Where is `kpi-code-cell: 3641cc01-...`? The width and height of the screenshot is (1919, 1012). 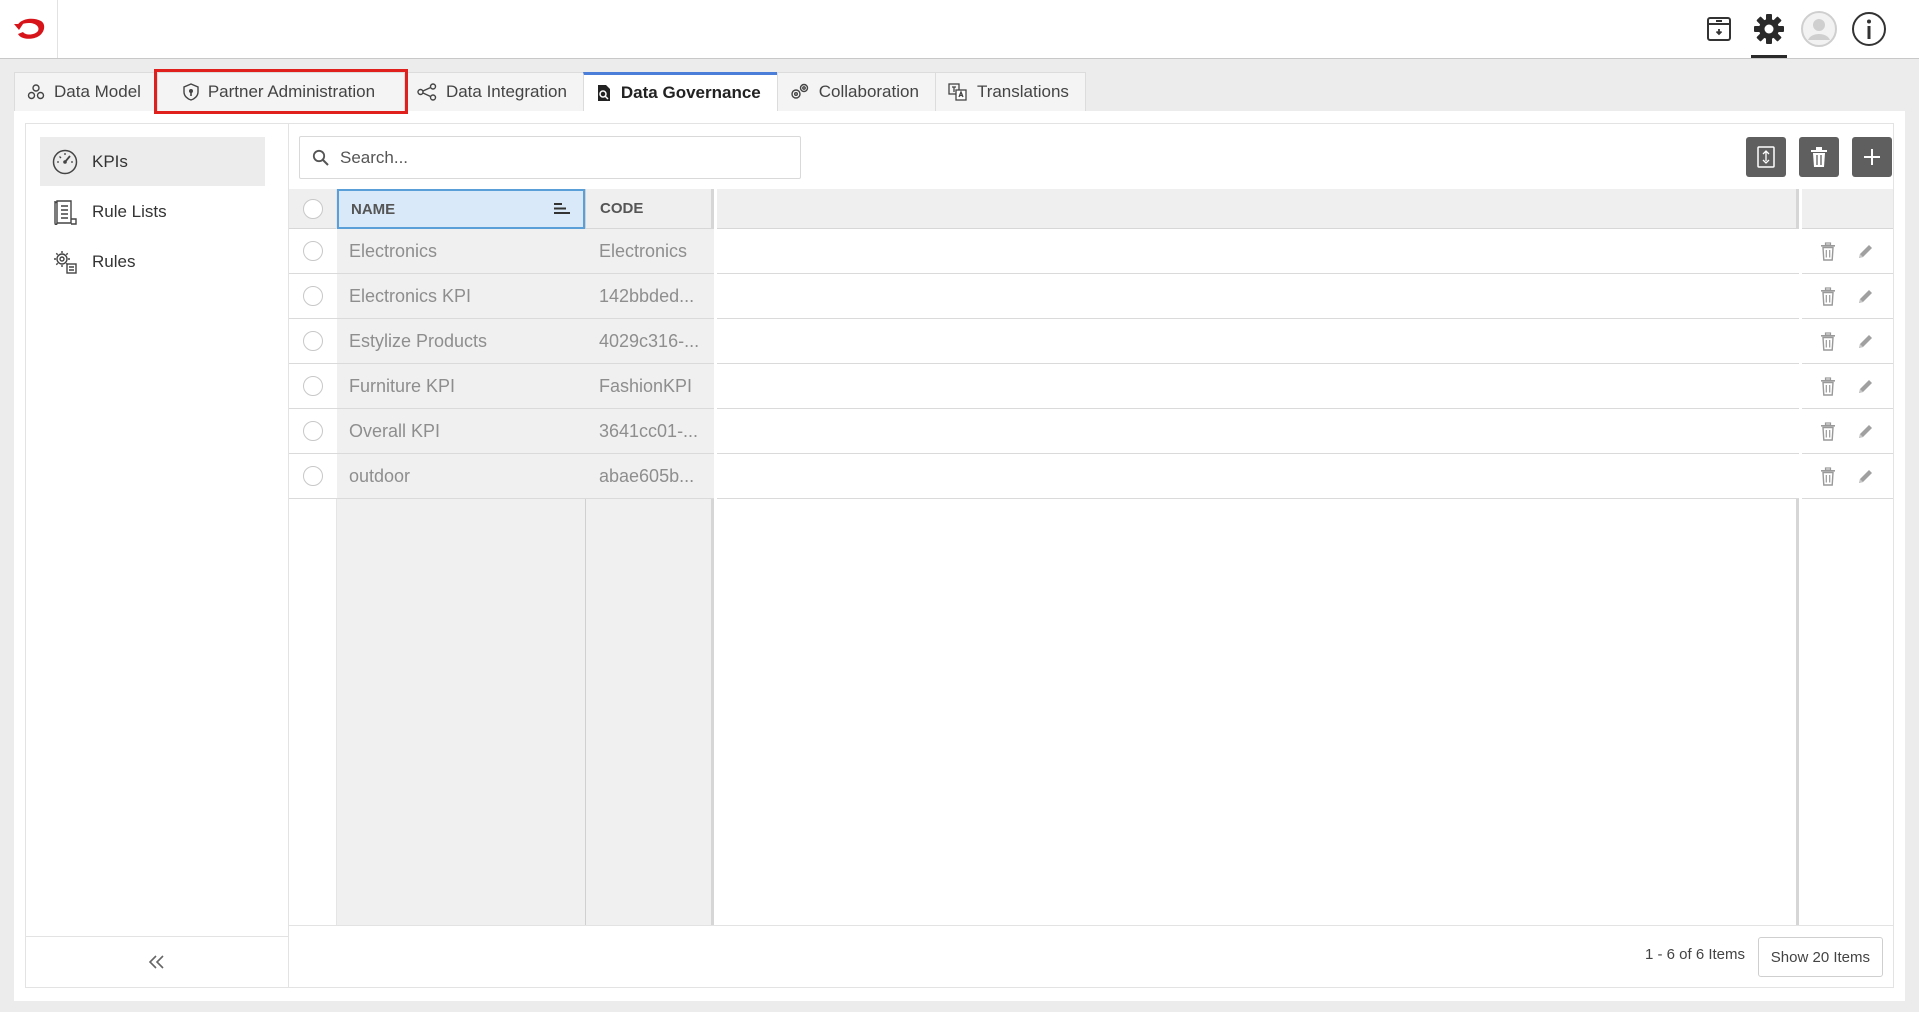
kpi-code-cell: 3641cc01-... is located at coordinates (650, 431).